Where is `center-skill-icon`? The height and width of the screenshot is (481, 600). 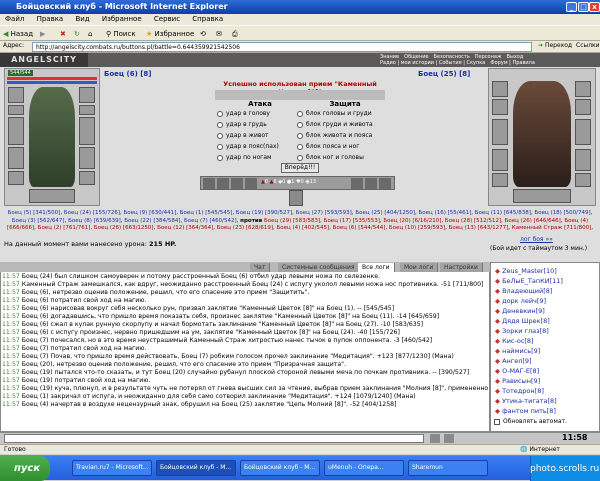
center-skill-icon is located at coordinates (296, 198).